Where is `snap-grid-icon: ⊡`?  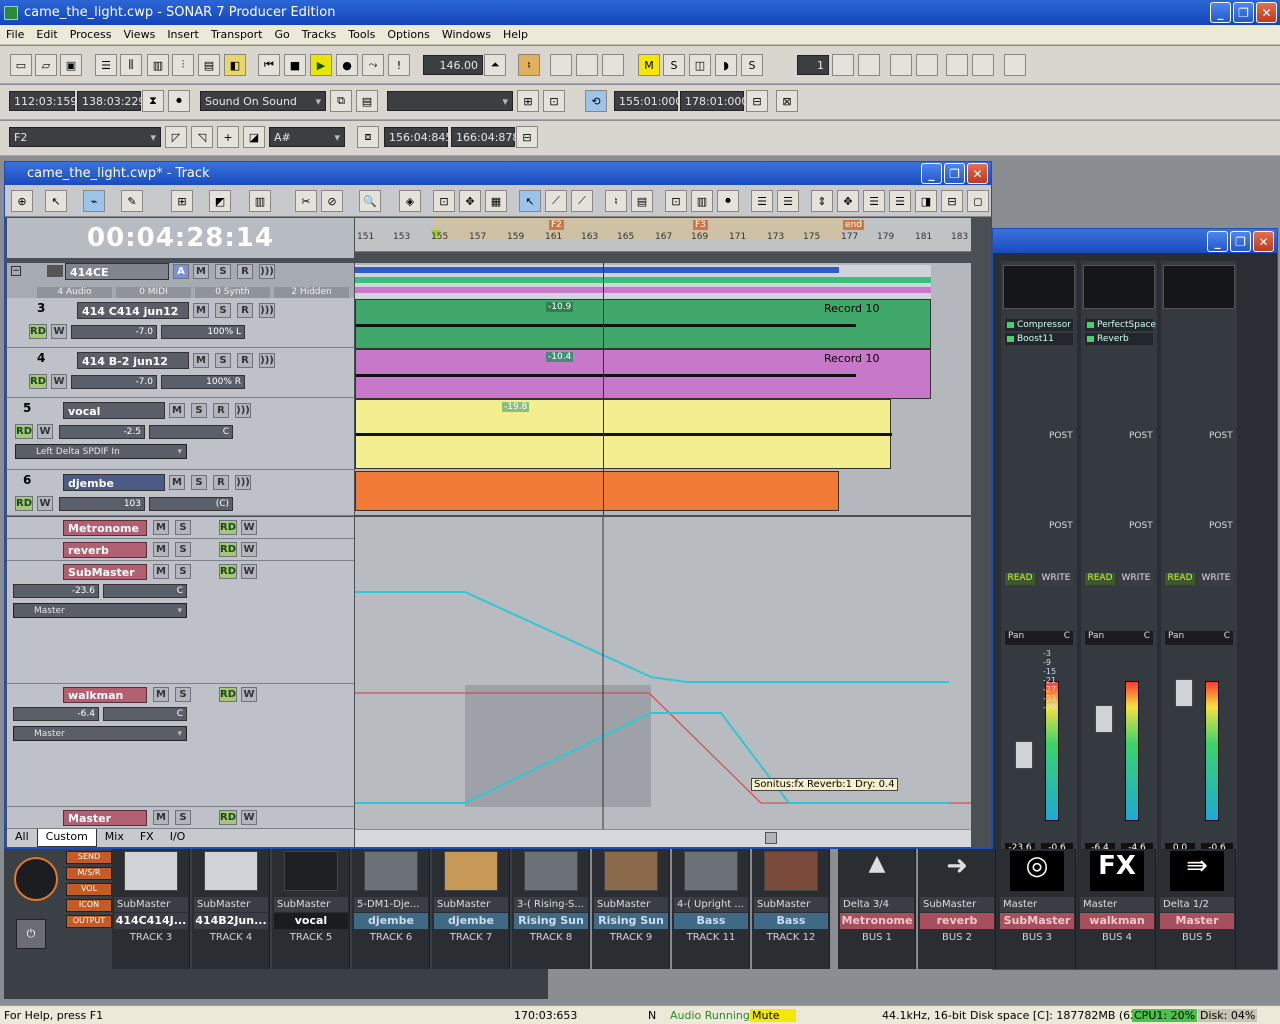
snap-grid-icon: ⊡ is located at coordinates (444, 201).